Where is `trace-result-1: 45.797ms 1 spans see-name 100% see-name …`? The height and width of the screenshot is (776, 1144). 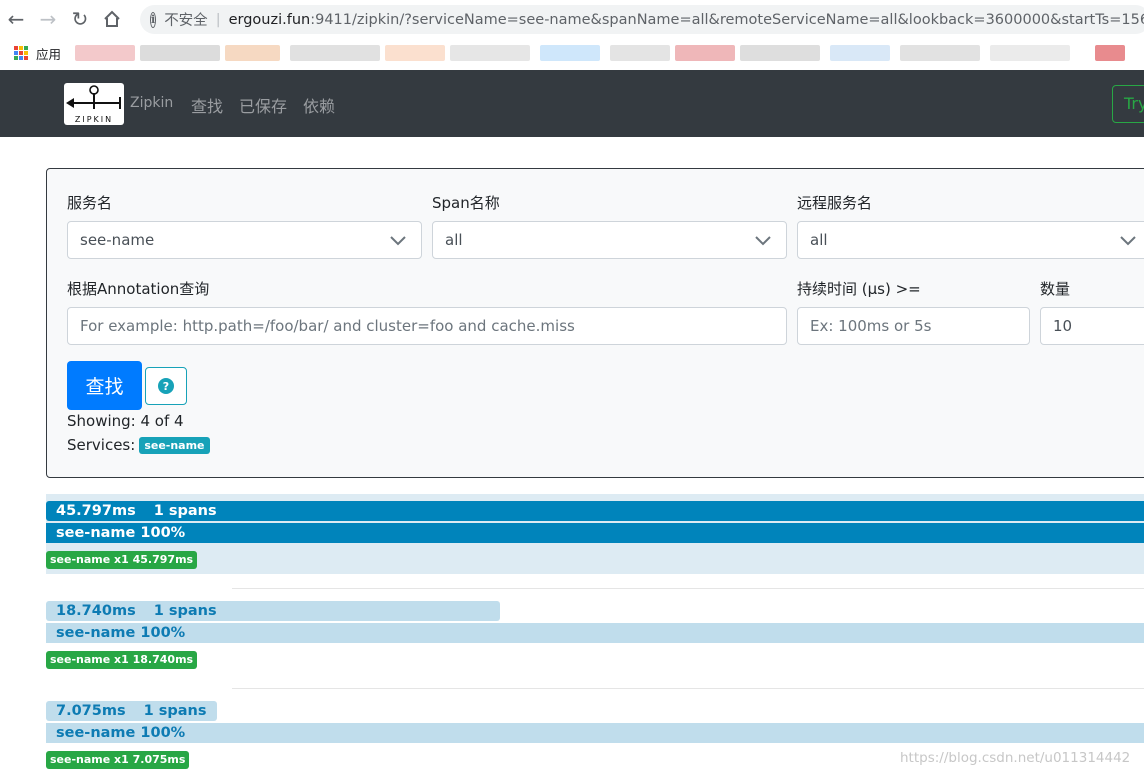
trace-result-1: 45.797ms 1 spans see-name 100% see-name … is located at coordinates (595, 534).